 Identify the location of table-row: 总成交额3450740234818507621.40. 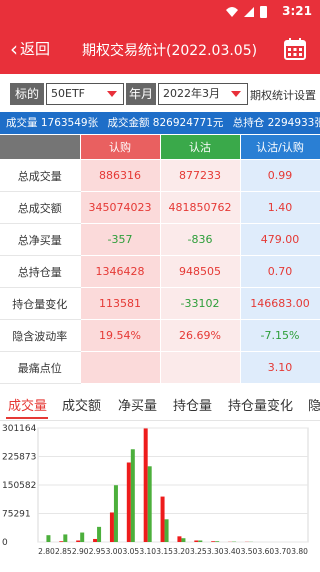
(160, 208).